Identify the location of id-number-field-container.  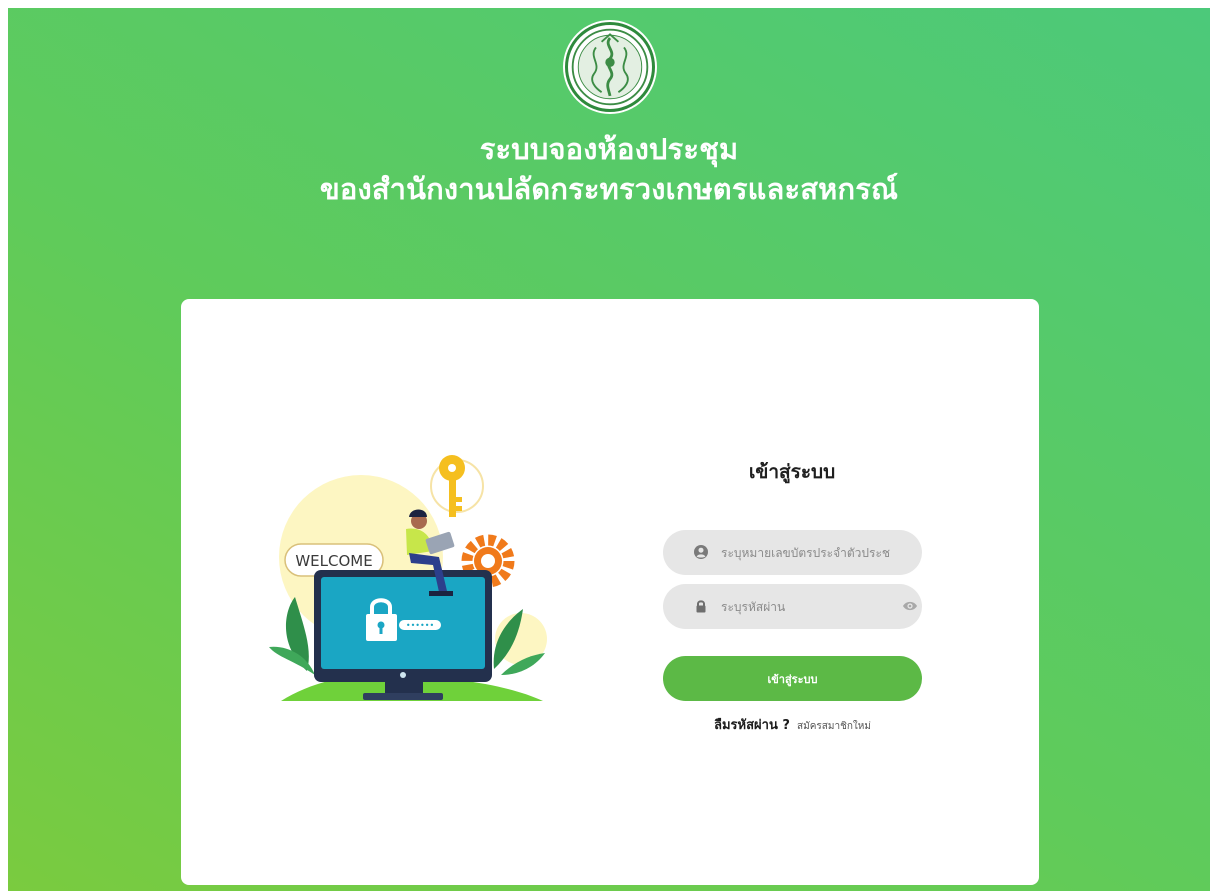
(792, 552).